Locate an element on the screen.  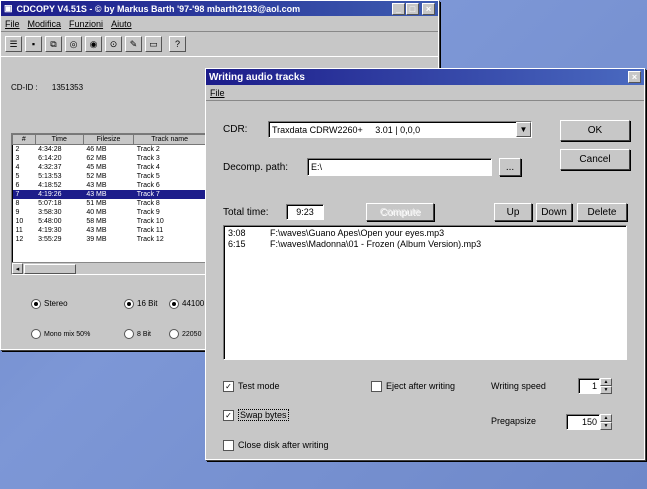
help-icon: ? is located at coordinates (177, 44).